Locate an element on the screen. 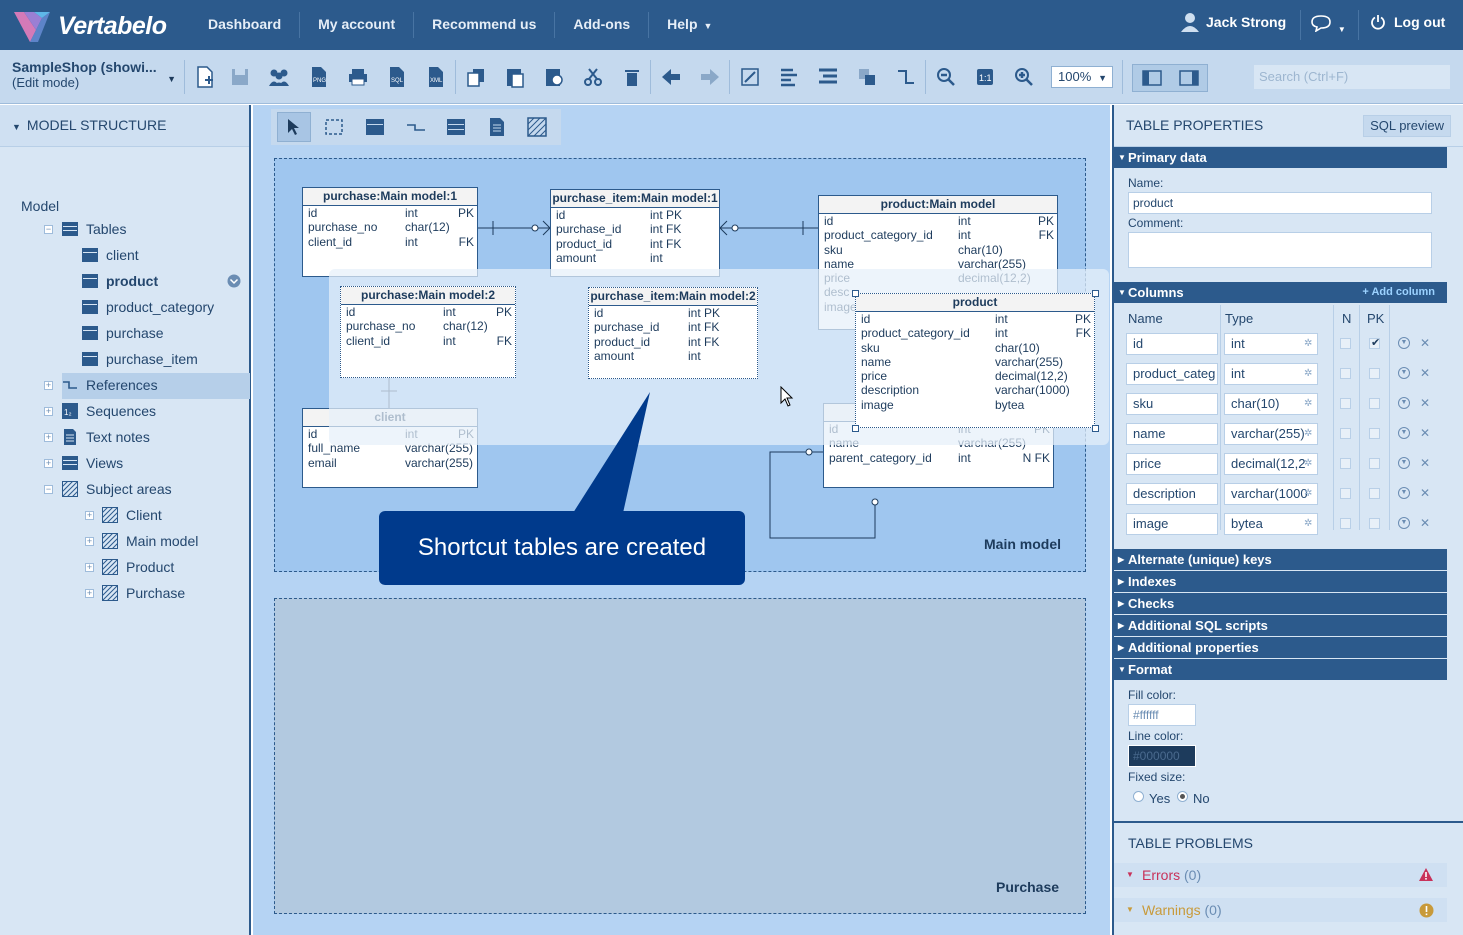 Image resolution: width=1463 pixels, height=935 pixels. zoom-reset-button: 1:1 is located at coordinates (985, 77).